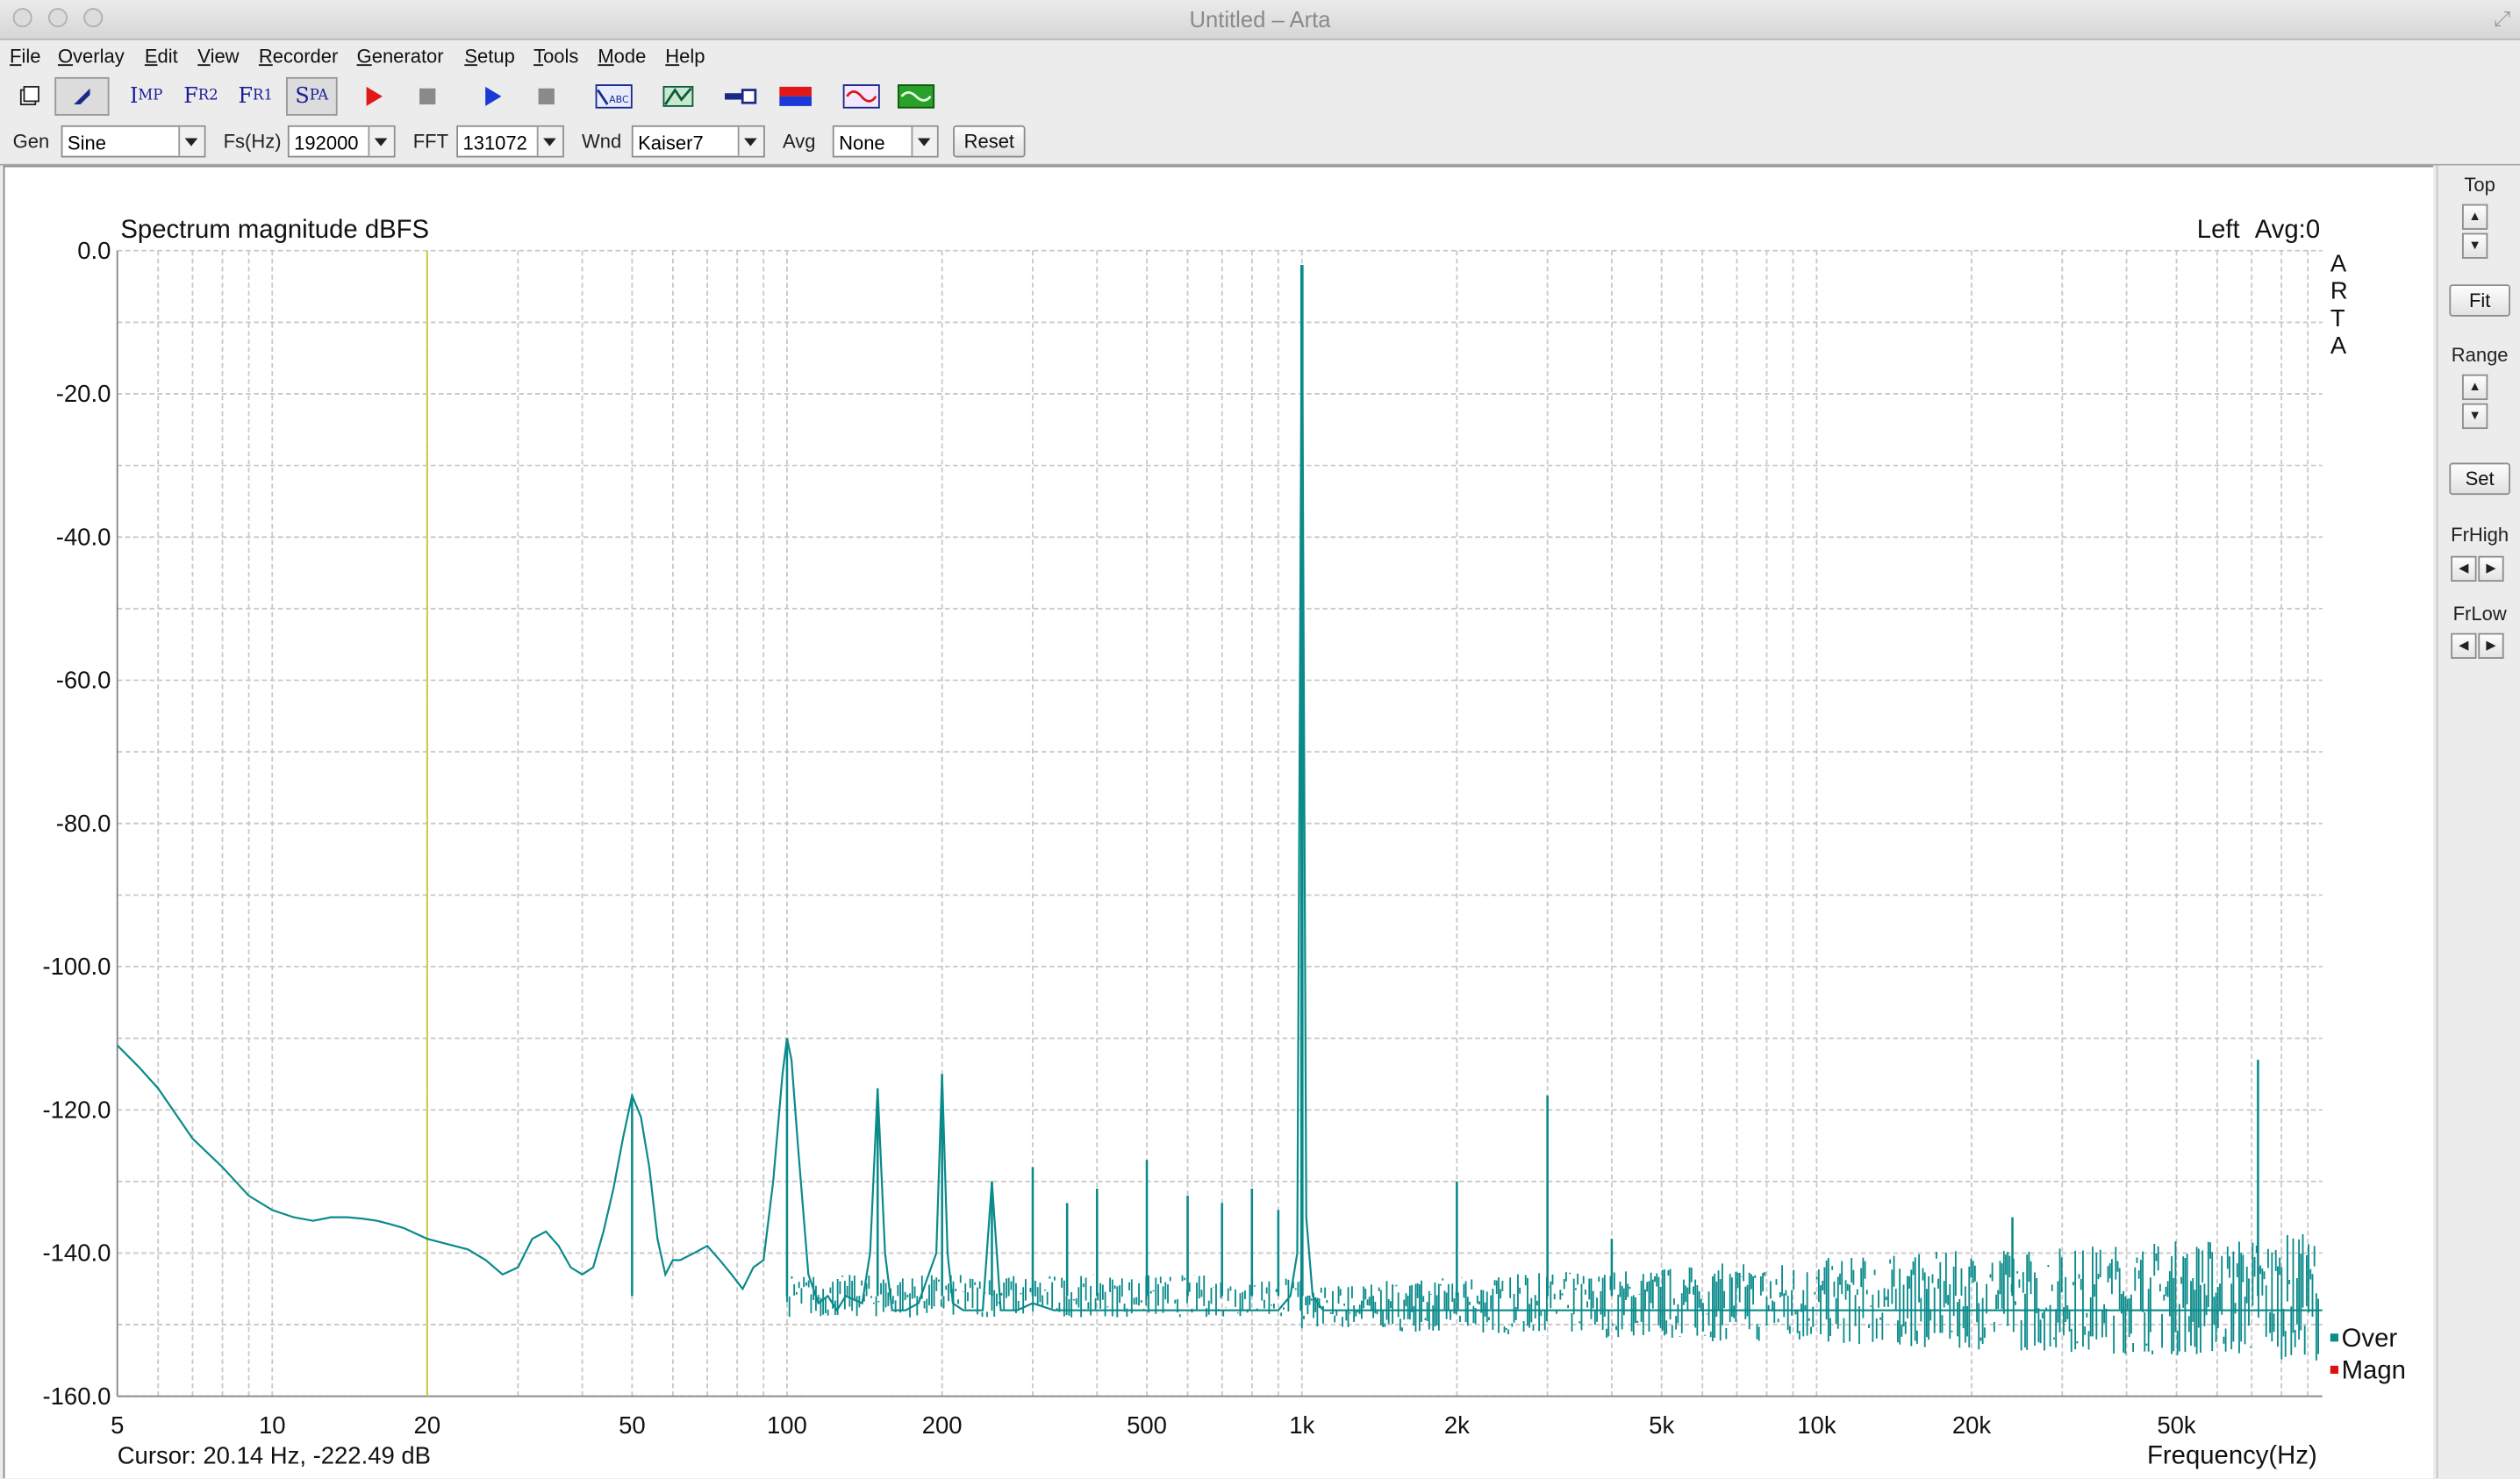 The width and height of the screenshot is (2520, 1479). What do you see at coordinates (1260, 96) in the screenshot?
I see `toolbar: I MP F R2 F R1 S PA ABC` at bounding box center [1260, 96].